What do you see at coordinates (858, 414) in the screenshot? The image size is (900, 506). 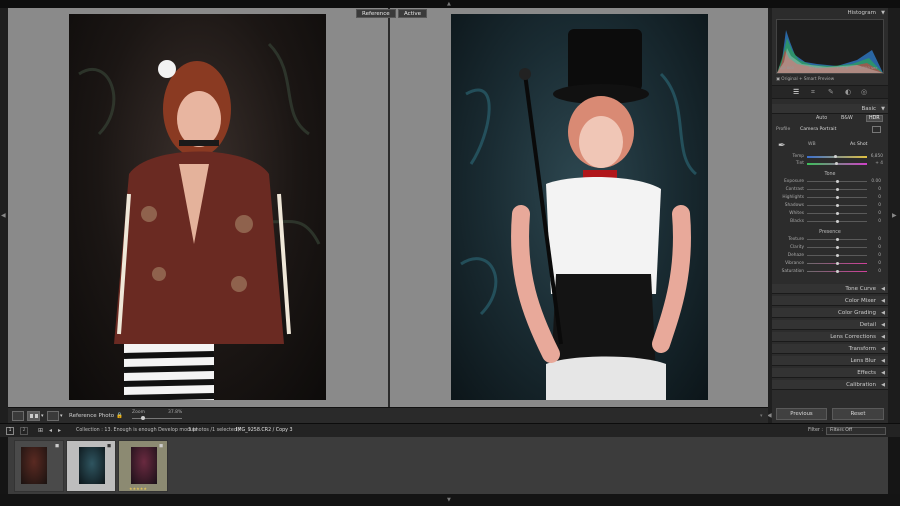 I see `reset-button: Reset` at bounding box center [858, 414].